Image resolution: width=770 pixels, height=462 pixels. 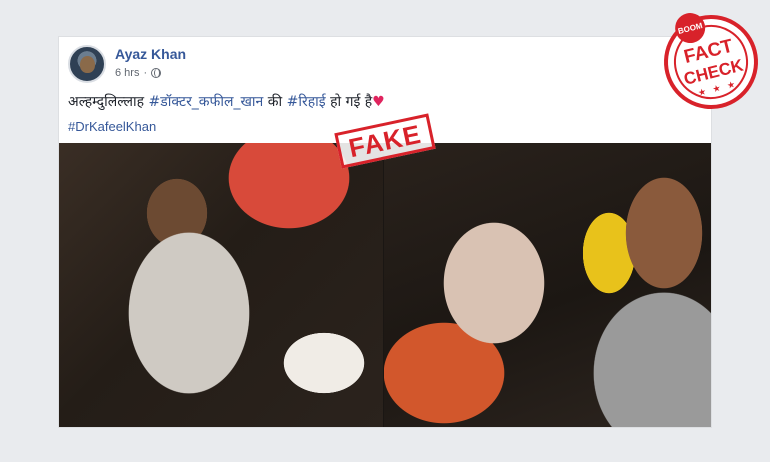 I want to click on post-text-prefix: अल्हम्दुलिल्लाह, so click(x=108, y=102).